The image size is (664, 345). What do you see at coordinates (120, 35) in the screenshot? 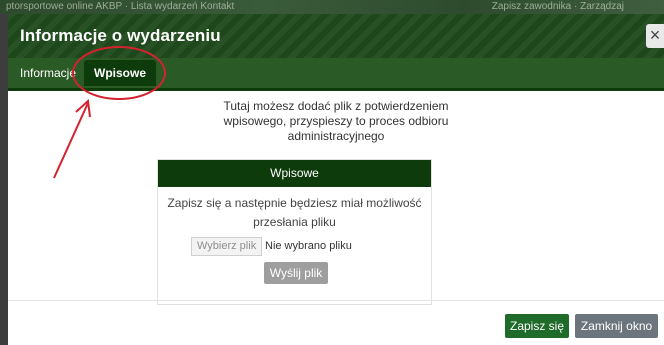
I see `modal-title: Informacje o wydarzeniu` at bounding box center [120, 35].